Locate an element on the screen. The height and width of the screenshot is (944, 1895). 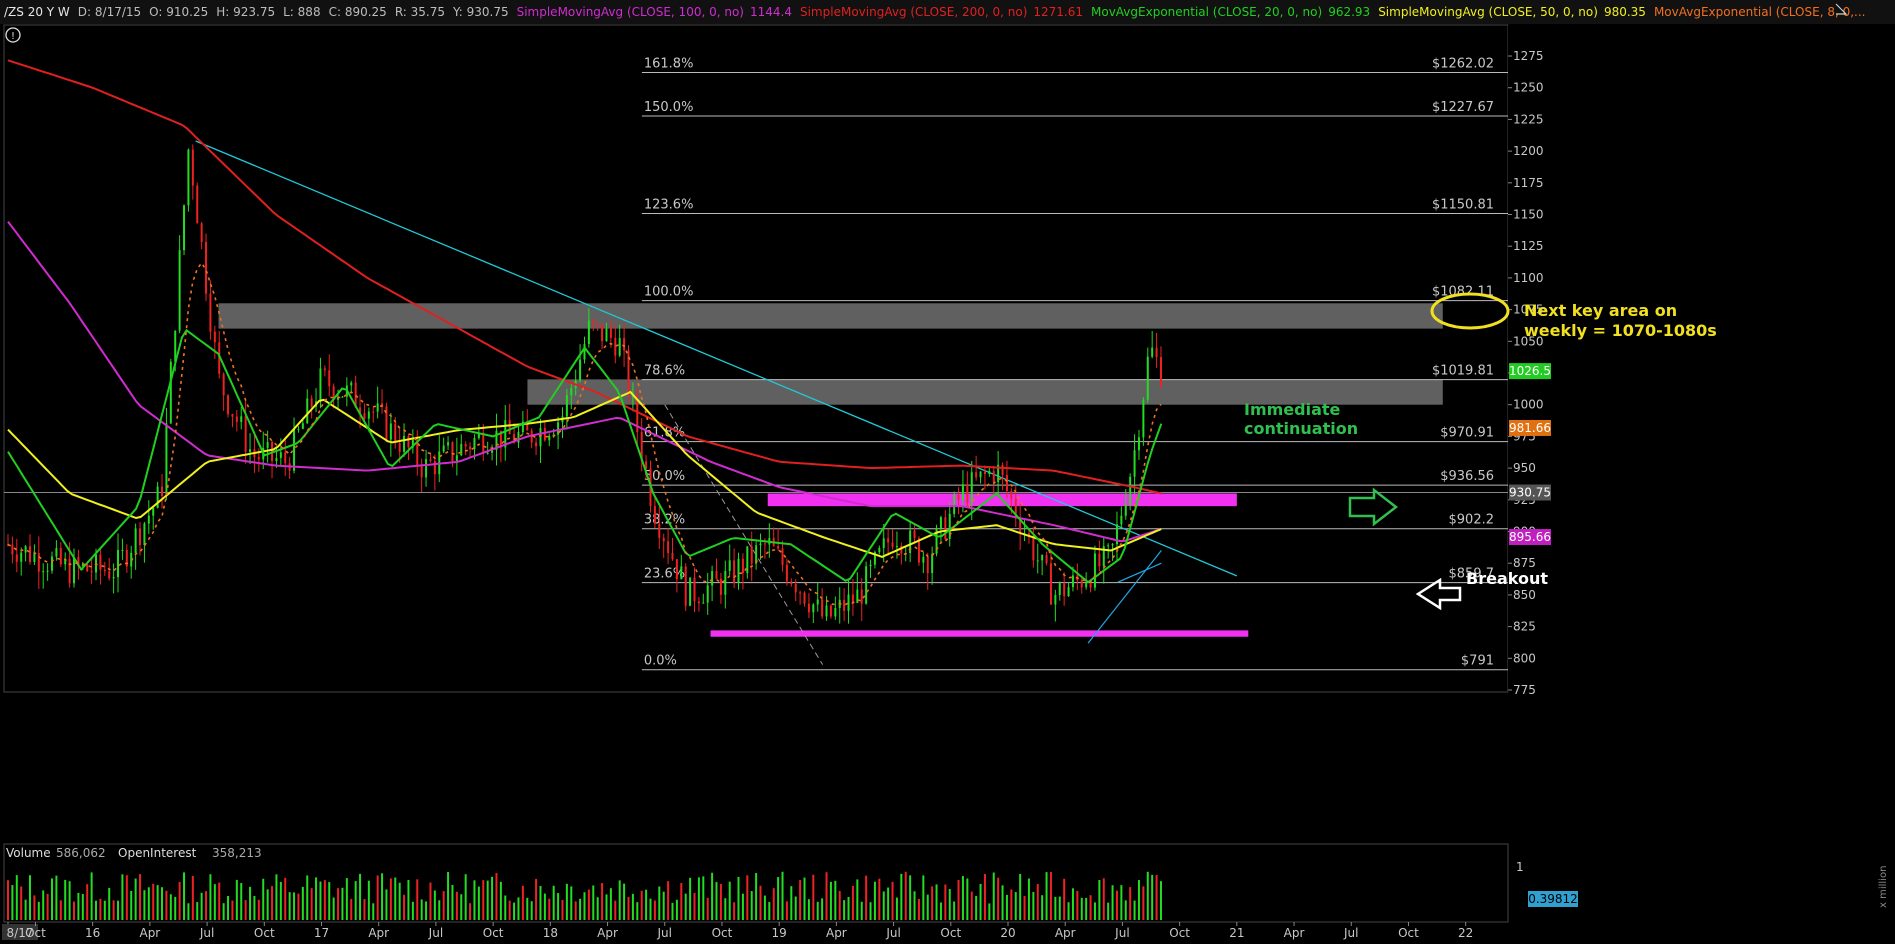
price-badge-text-3: 895.66 is located at coordinates (1530, 537).